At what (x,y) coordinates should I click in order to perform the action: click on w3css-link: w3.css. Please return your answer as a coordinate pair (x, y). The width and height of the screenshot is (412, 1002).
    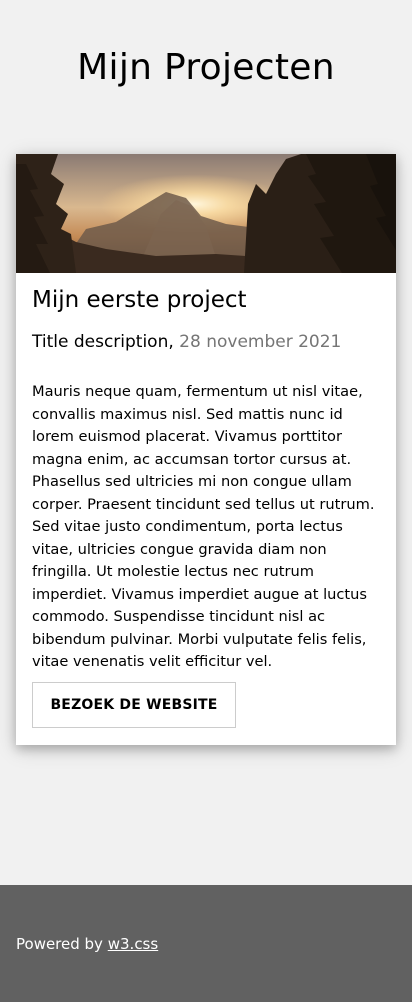
    Looking at the image, I should click on (133, 944).